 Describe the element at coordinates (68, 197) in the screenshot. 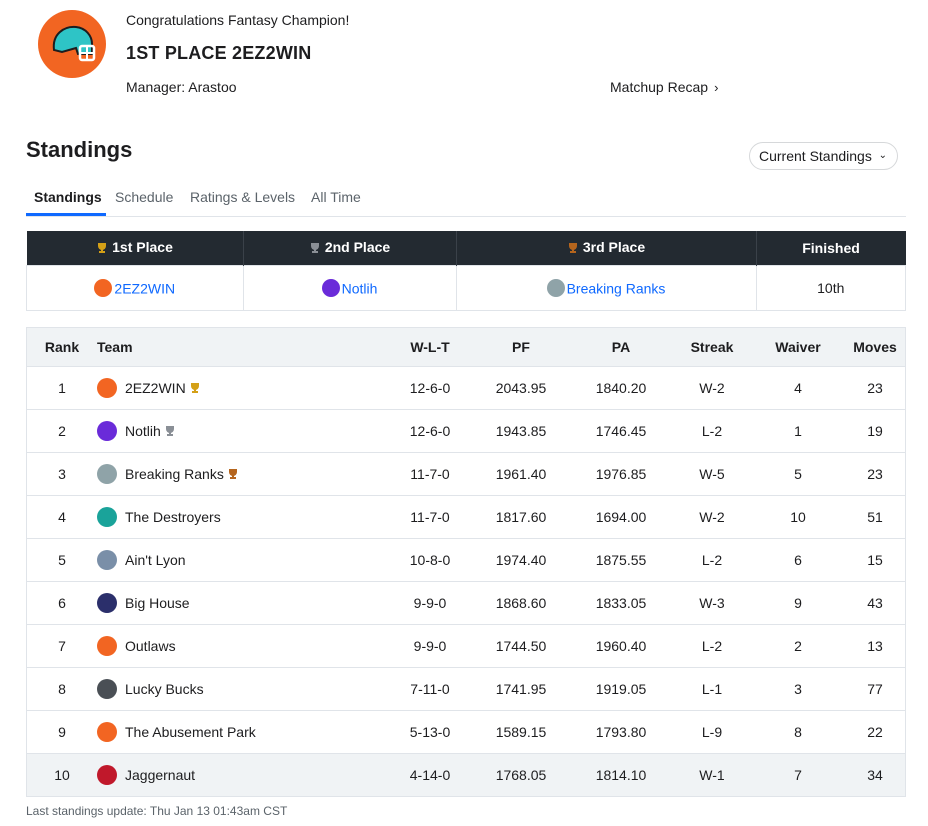

I see `tab-standings: Standings` at that location.